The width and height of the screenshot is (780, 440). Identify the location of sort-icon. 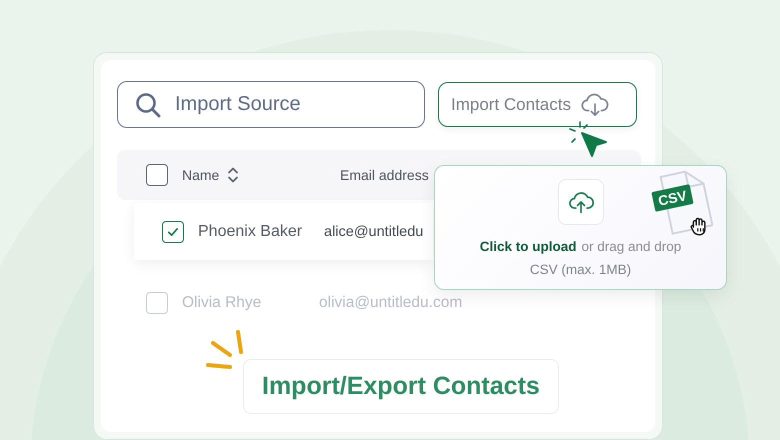
(233, 175).